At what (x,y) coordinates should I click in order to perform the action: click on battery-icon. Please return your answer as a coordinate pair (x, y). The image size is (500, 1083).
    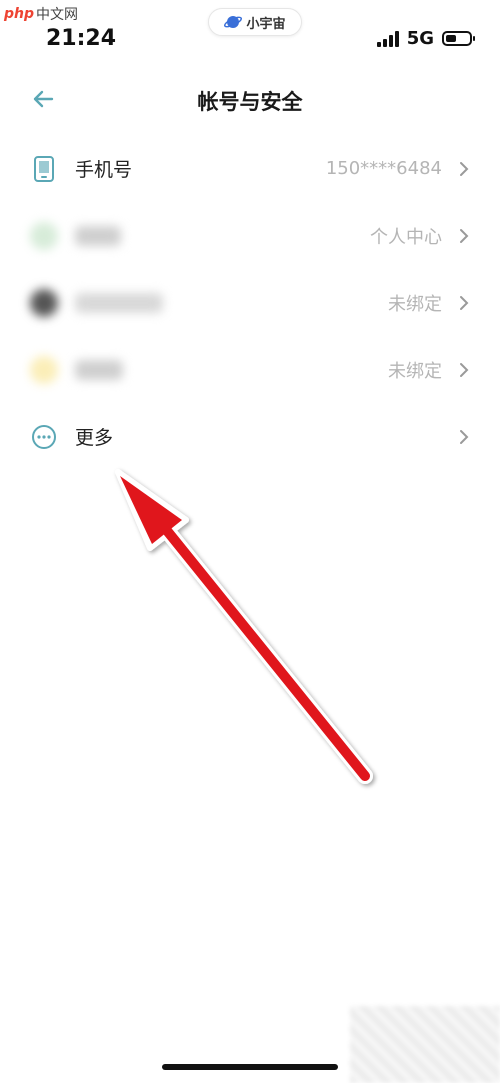
    Looking at the image, I should click on (458, 38).